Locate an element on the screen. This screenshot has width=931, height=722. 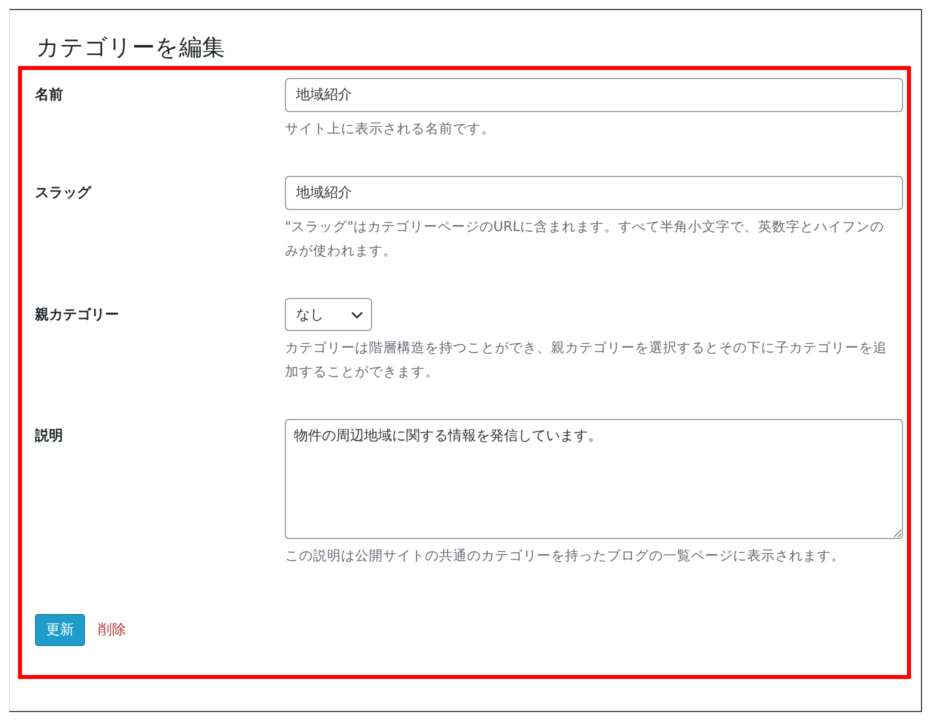
description-field: 物件の周辺地域に関する情報を発信しています。 is located at coordinates (594, 479).